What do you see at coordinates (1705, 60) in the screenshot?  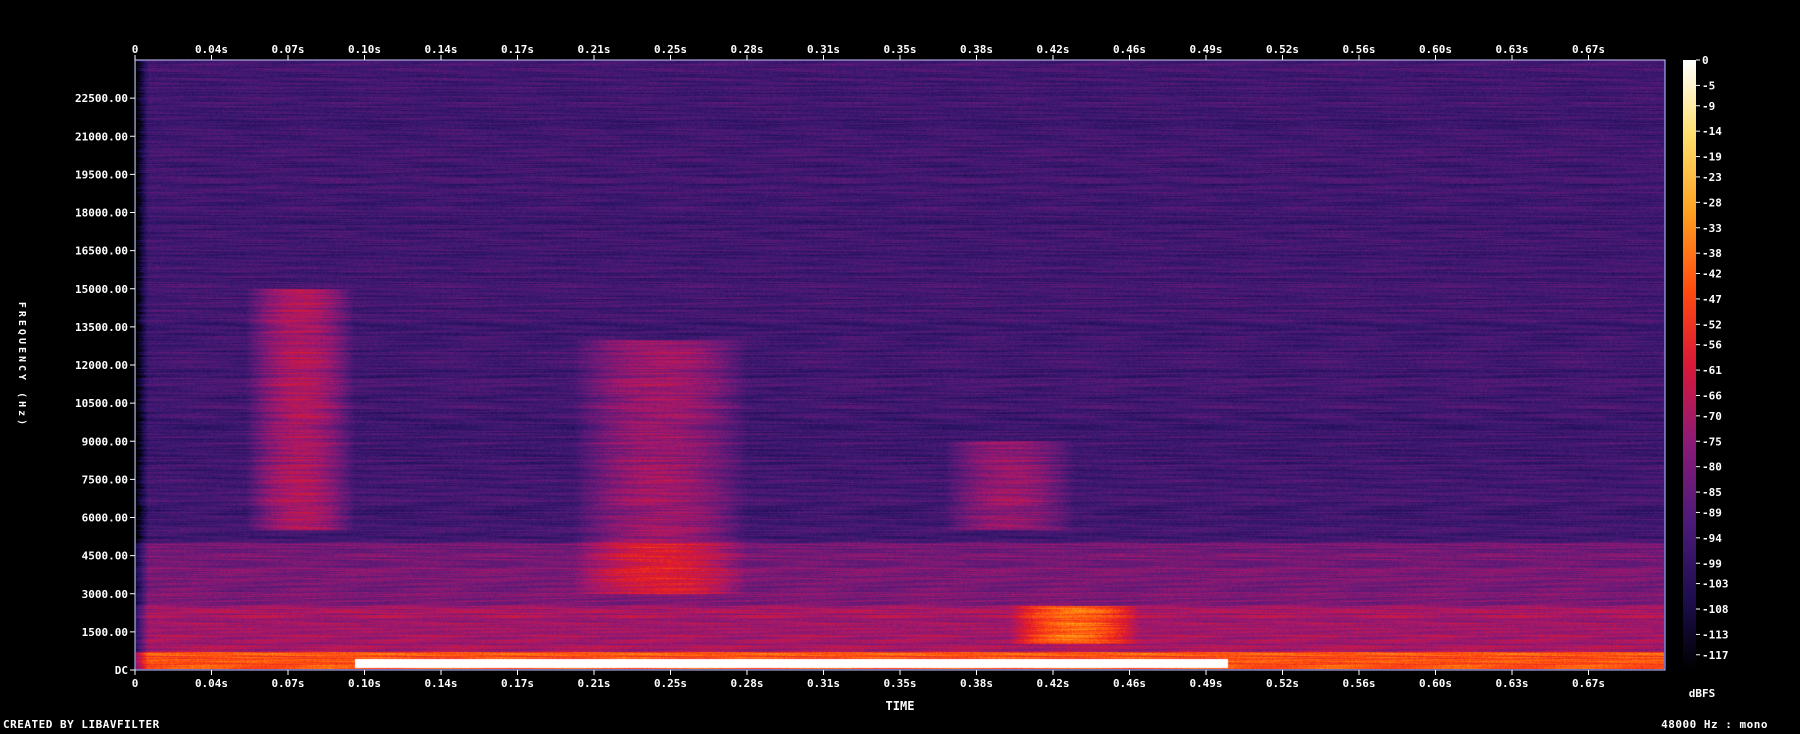 I see `colorbar-tick-label: 0` at bounding box center [1705, 60].